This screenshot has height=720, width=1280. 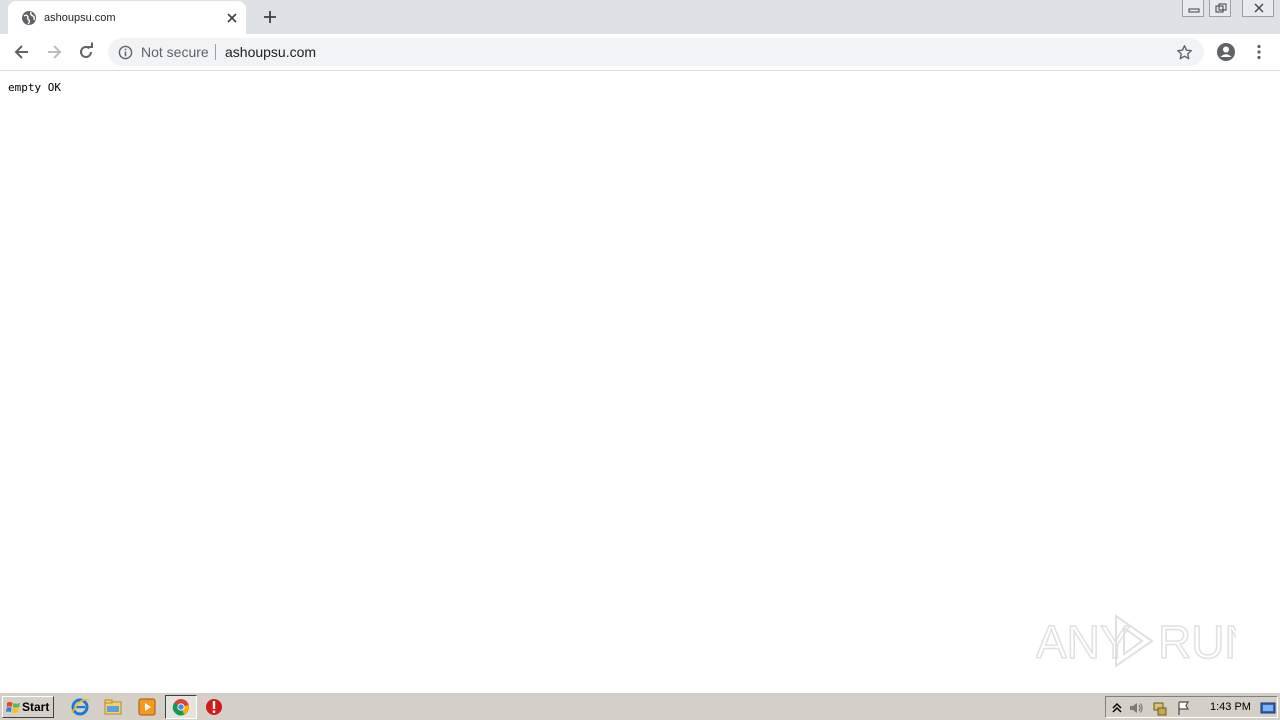 What do you see at coordinates (1259, 52) in the screenshot?
I see `kebab-menu-icon` at bounding box center [1259, 52].